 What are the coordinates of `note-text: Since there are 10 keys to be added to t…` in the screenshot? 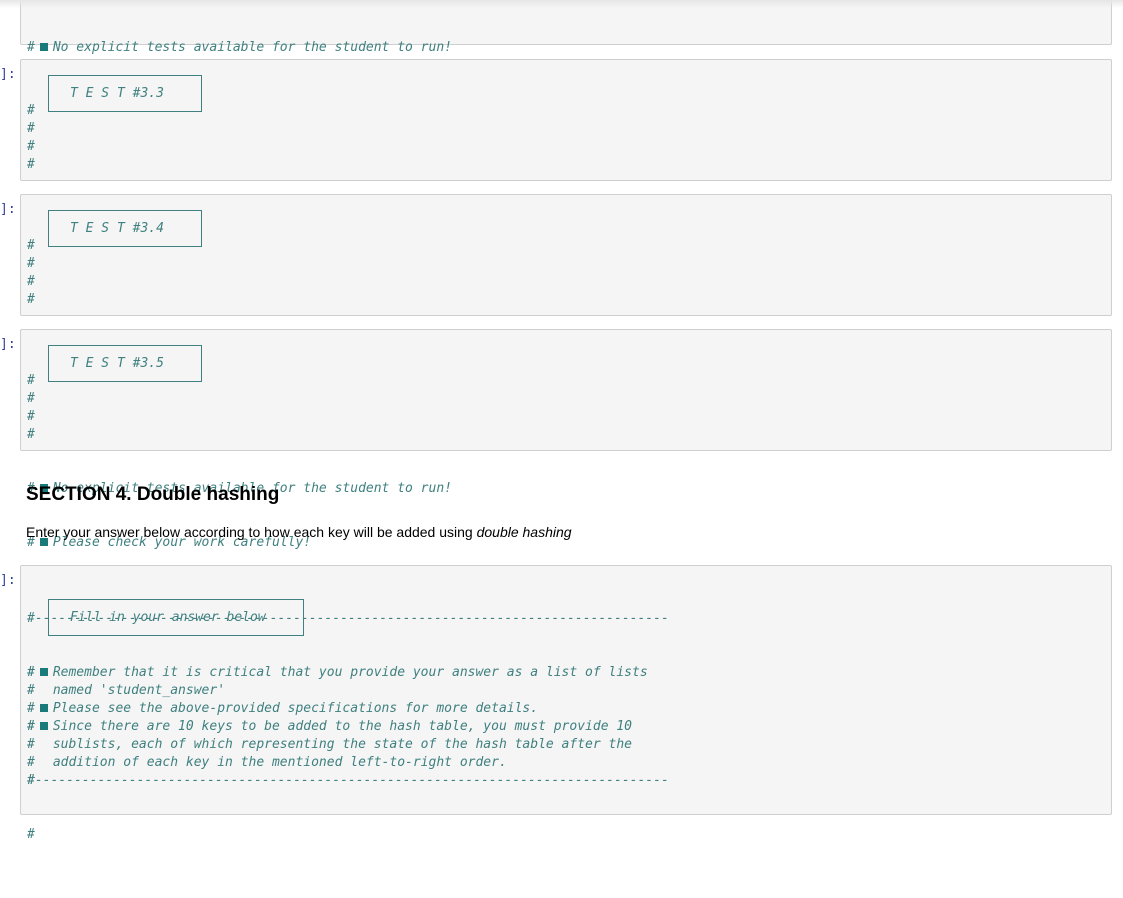 It's located at (342, 726).